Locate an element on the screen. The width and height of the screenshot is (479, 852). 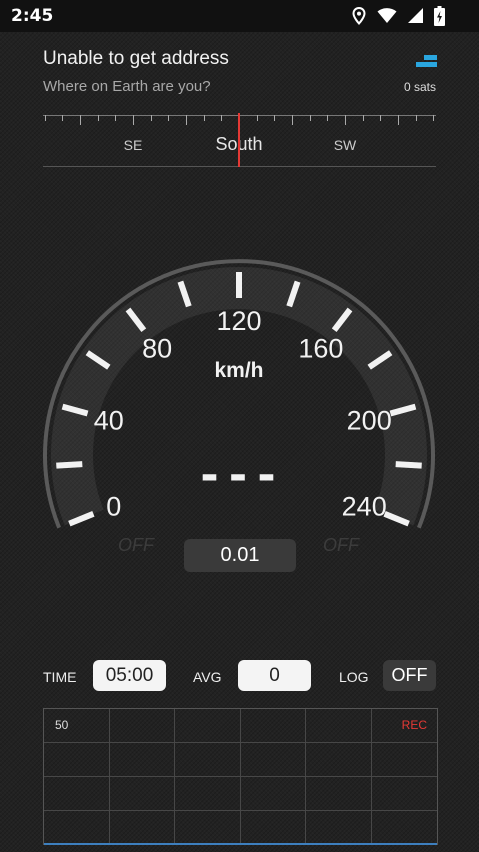
time-label: TIME is located at coordinates (60, 677).